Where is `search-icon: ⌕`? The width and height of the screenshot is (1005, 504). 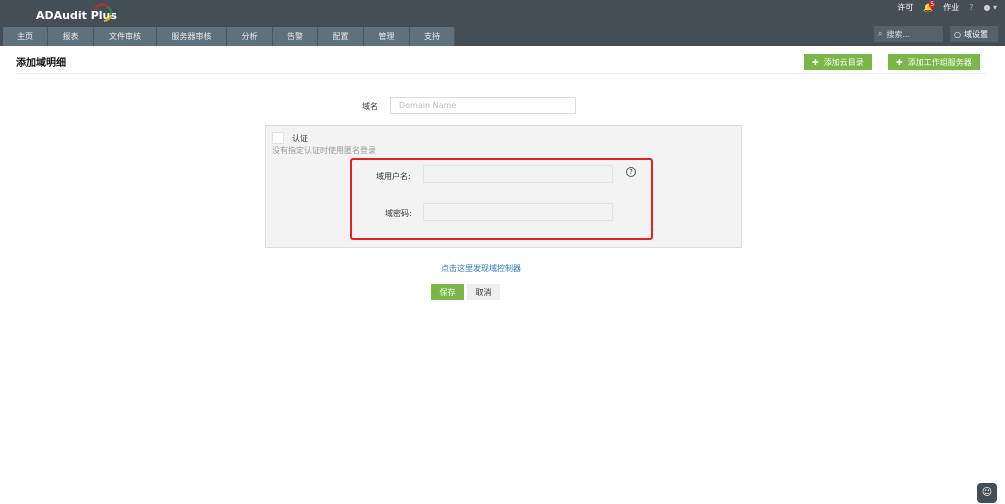 search-icon: ⌕ is located at coordinates (880, 33).